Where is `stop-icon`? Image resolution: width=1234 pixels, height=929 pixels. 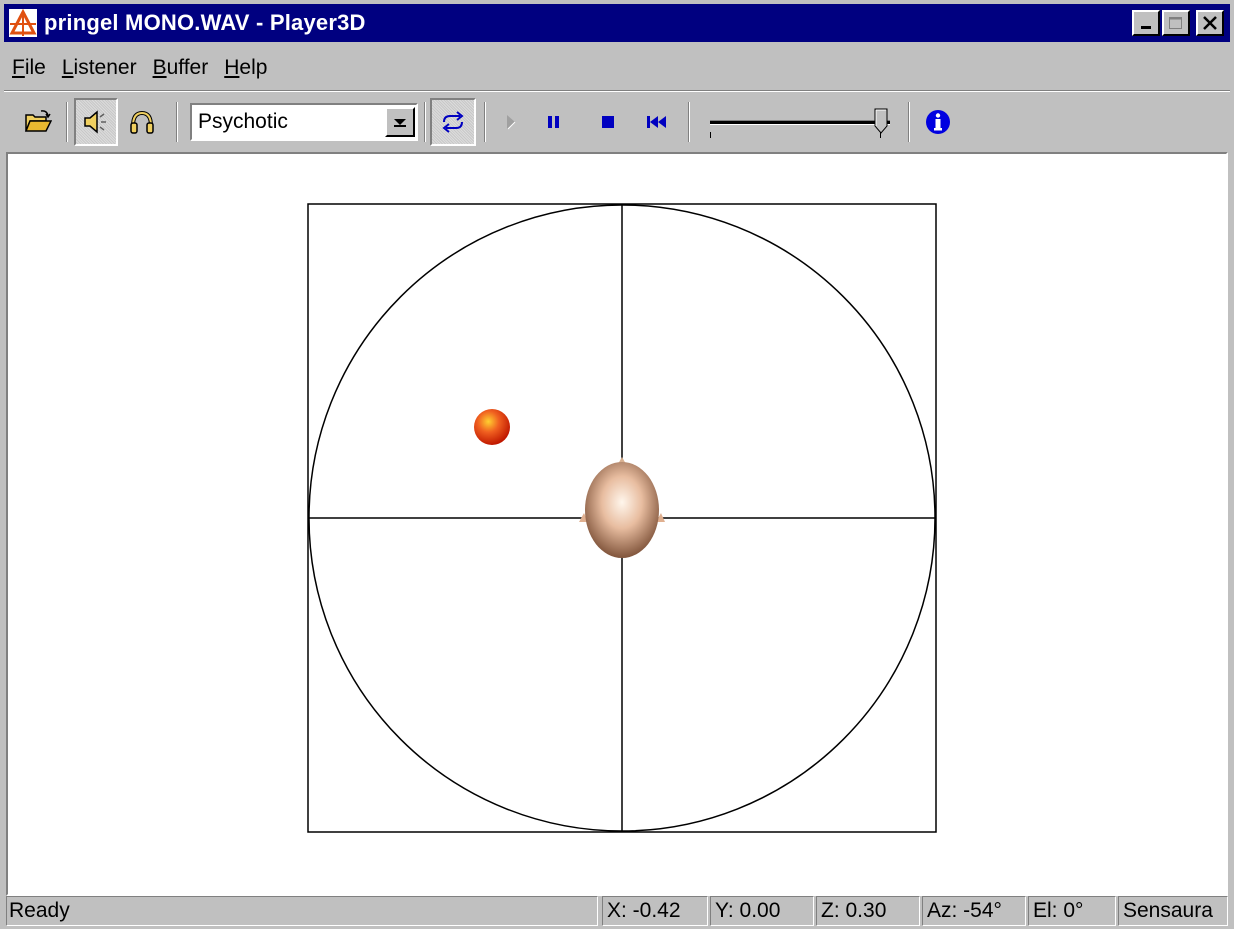
stop-icon is located at coordinates (608, 122).